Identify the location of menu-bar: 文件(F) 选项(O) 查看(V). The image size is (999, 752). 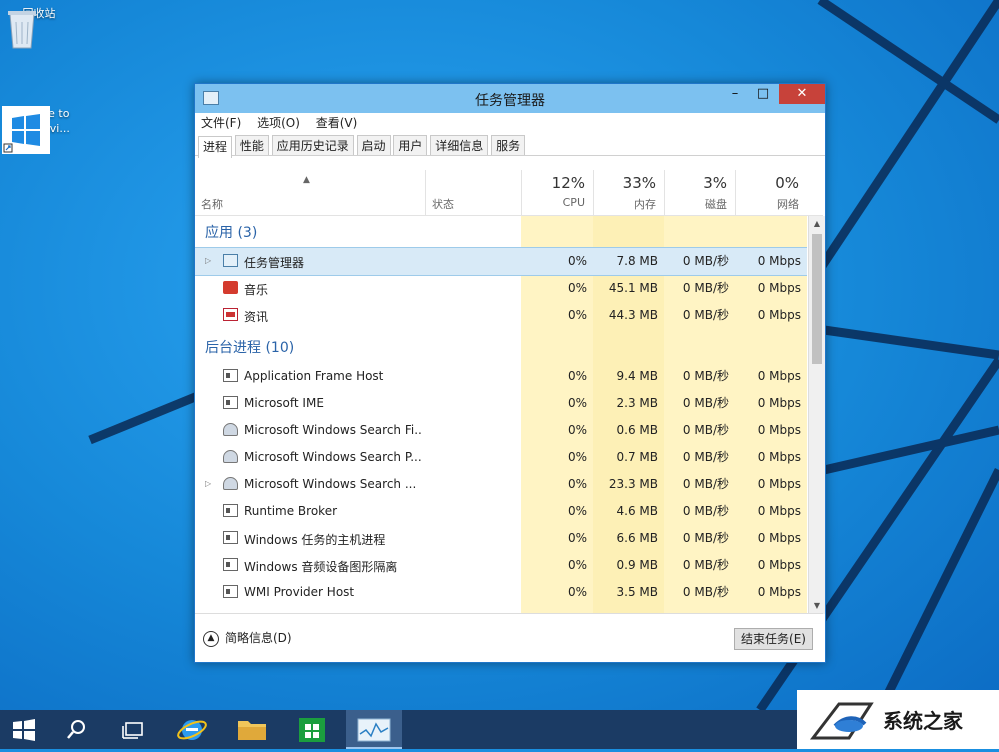
(510, 123).